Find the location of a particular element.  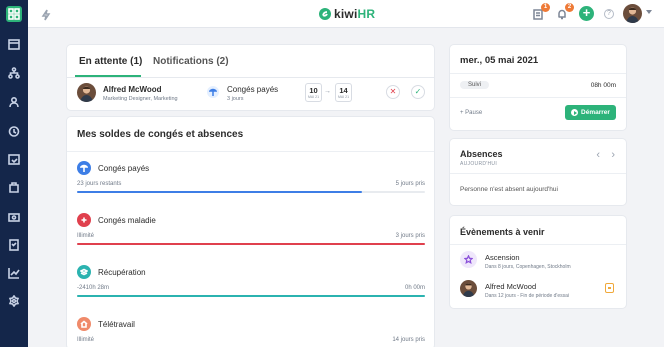

home-icon is located at coordinates (84, 324).